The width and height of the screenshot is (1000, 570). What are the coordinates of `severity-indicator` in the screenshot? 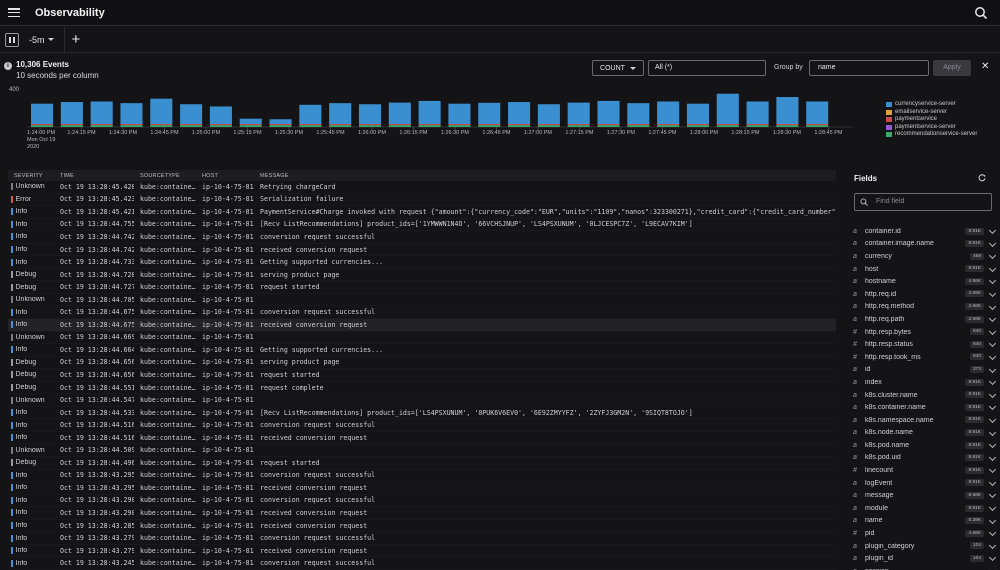 It's located at (12, 262).